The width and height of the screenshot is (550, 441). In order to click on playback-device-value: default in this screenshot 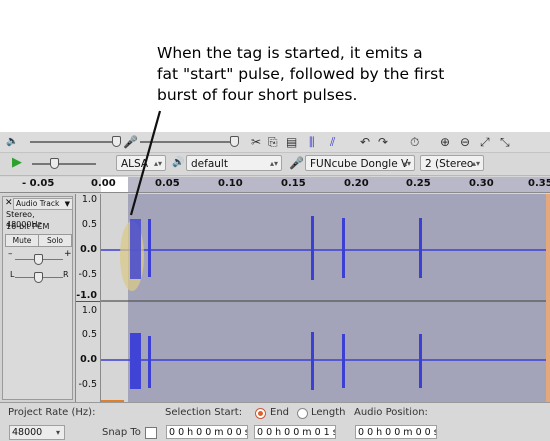, I will do `click(209, 164)`.